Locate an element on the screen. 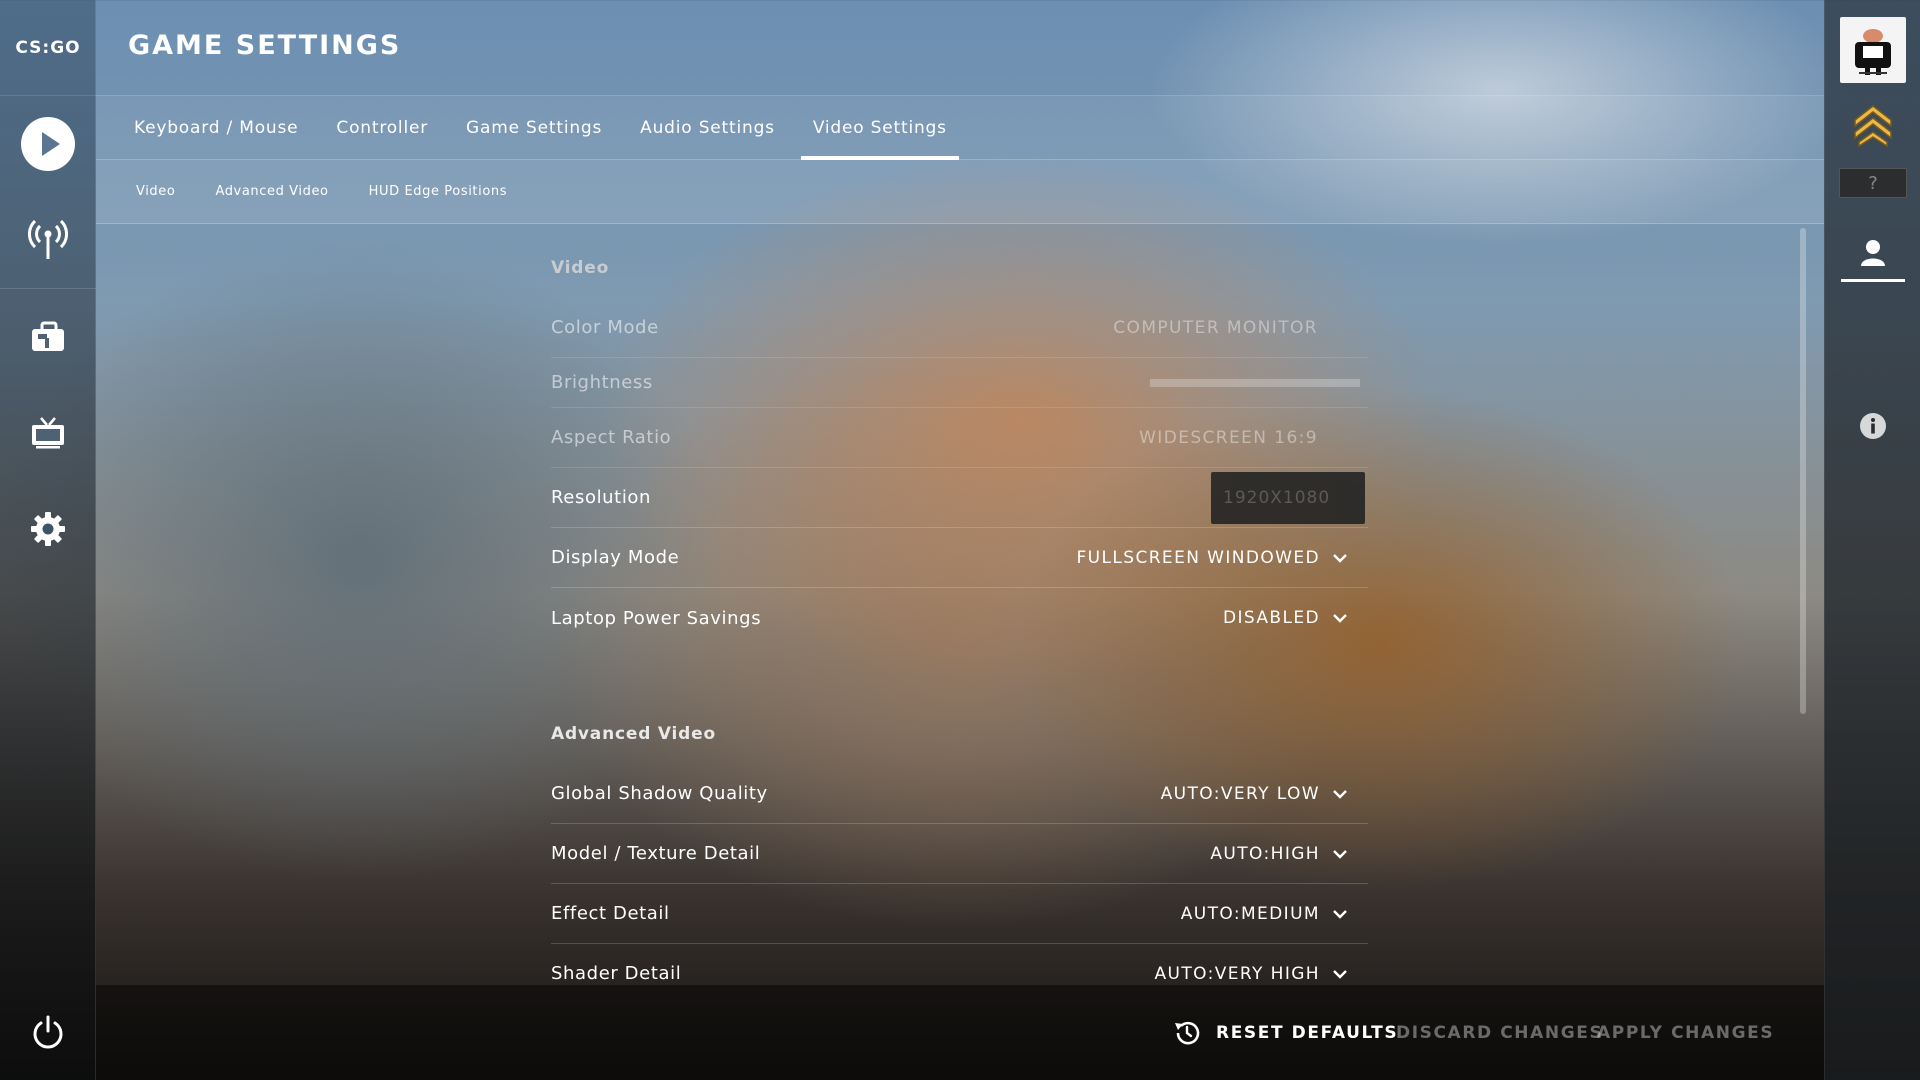 This screenshot has width=1920, height=1080. apply-changes-label: APPLY CHANGES is located at coordinates (1686, 1033).